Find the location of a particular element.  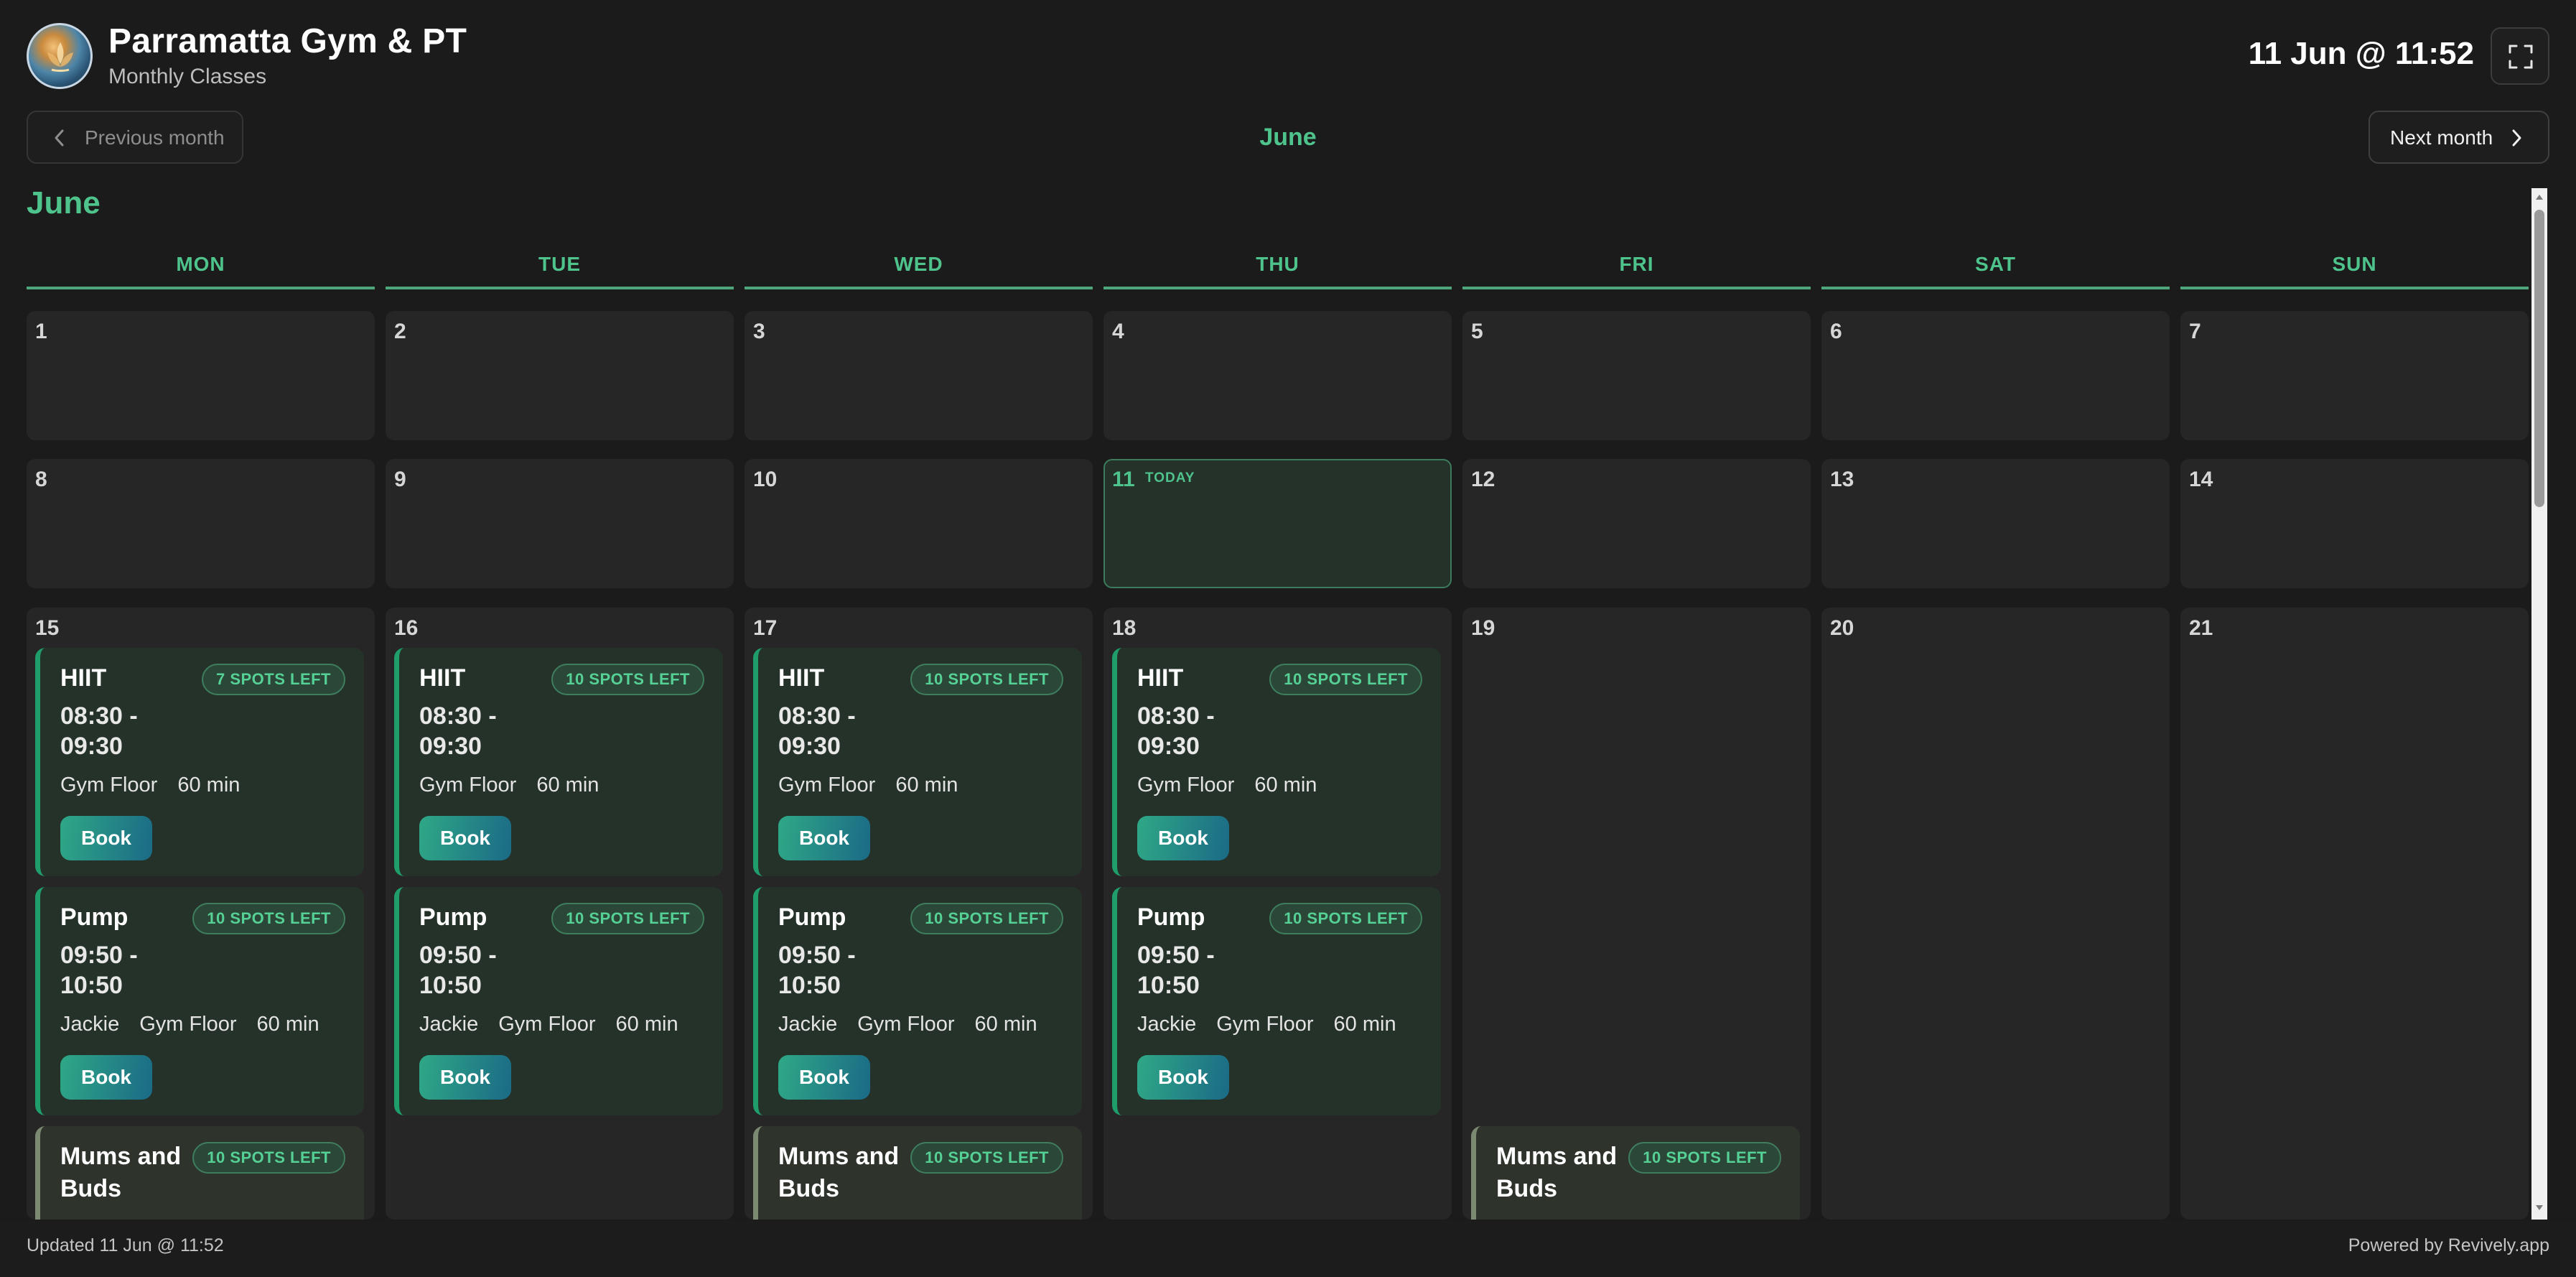

fullscreen-icon is located at coordinates (2521, 57).